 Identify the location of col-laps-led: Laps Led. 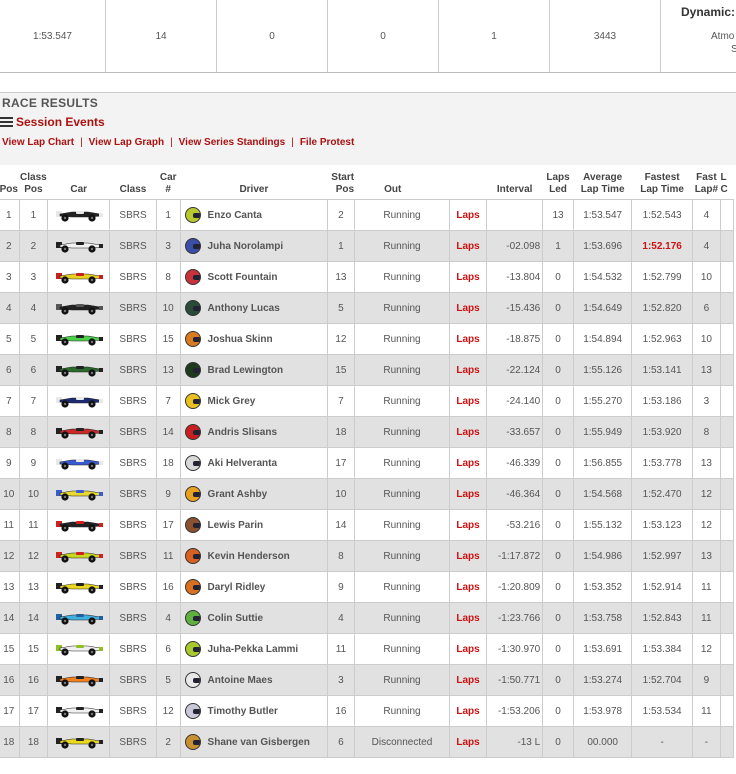
(558, 183).